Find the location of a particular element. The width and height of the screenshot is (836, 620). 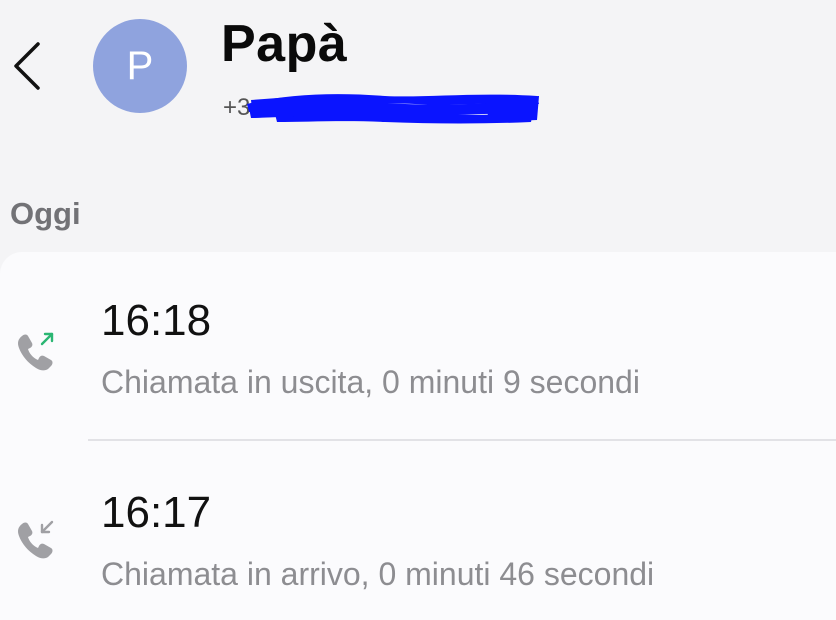

back-button is located at coordinates (28, 66).